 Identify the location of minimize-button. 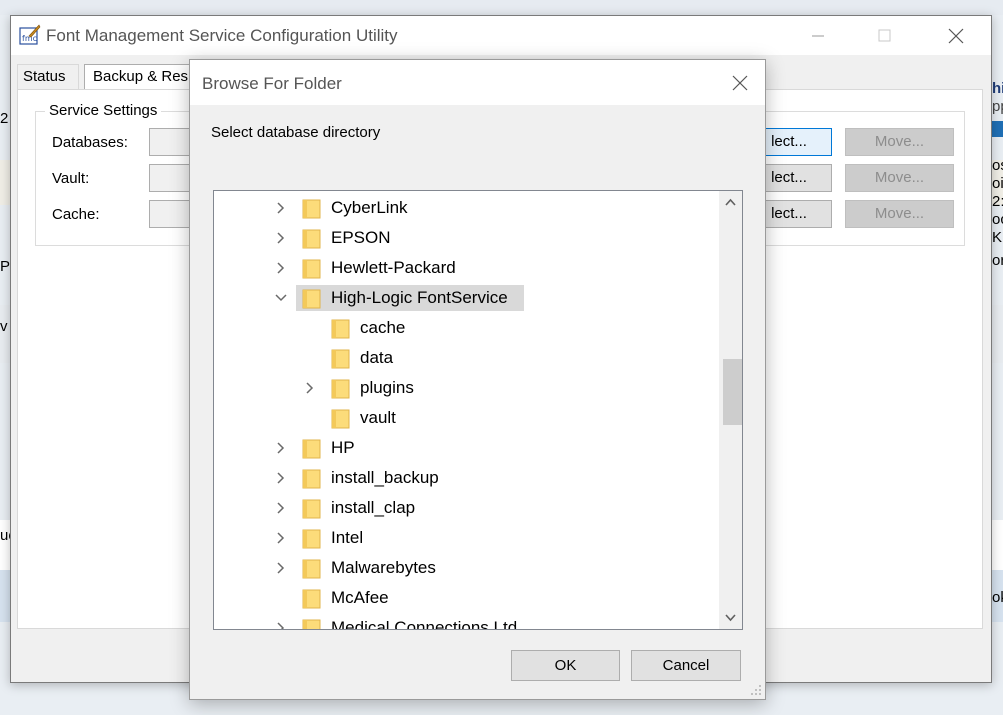
(818, 36).